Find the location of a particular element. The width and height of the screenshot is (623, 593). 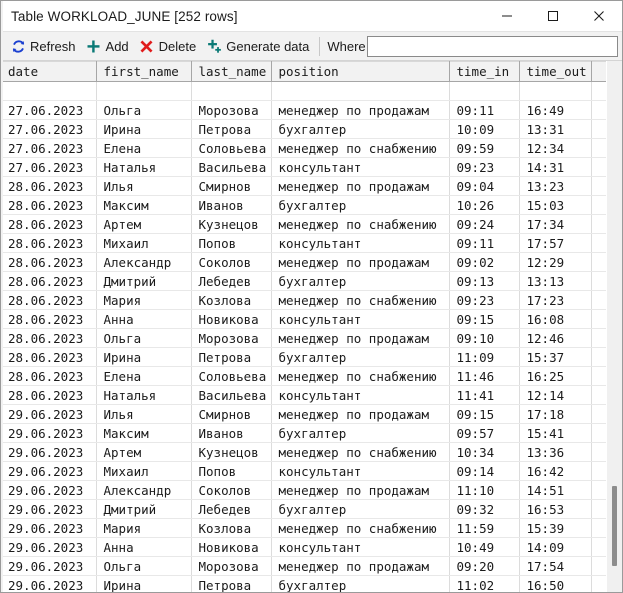

refresh-button: Refresh is located at coordinates (45, 46).